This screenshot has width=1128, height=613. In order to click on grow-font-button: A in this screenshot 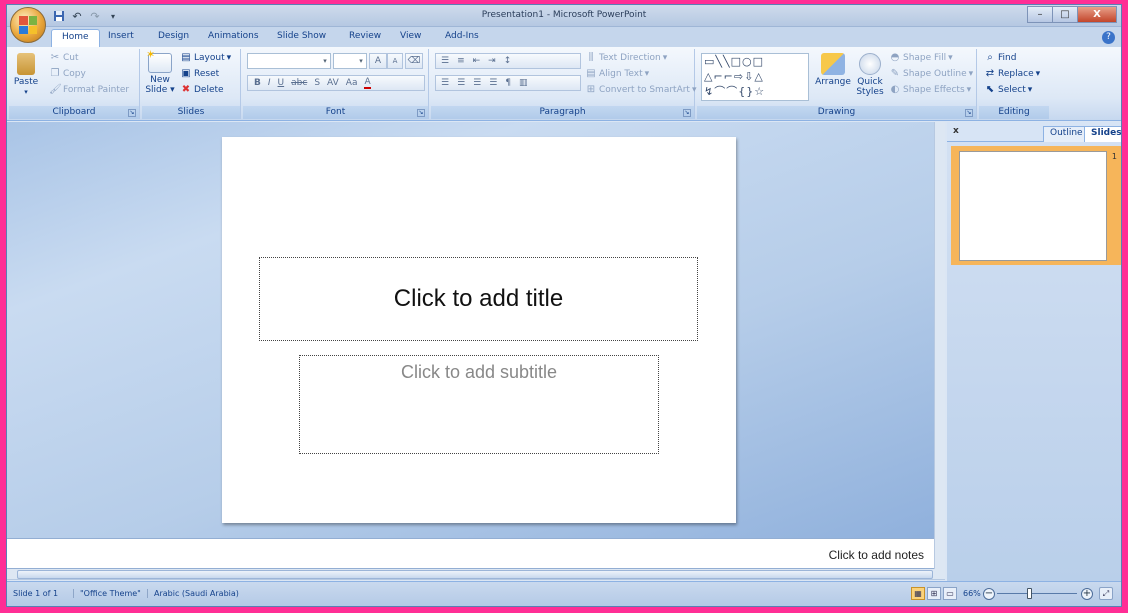, I will do `click(378, 61)`.